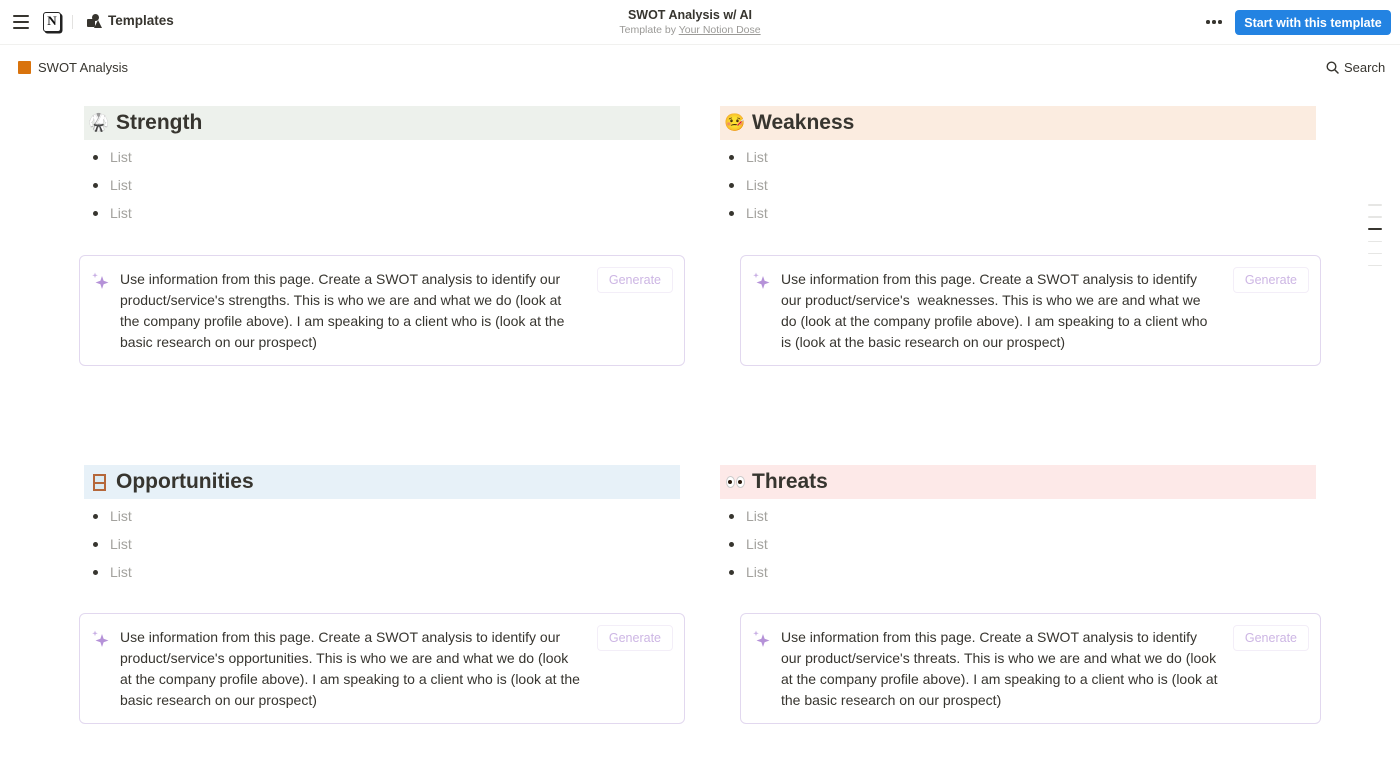 This screenshot has width=1400, height=777. Describe the element at coordinates (891, 700) in the screenshot. I see `prompt-line: the basic research on our prospect)` at that location.